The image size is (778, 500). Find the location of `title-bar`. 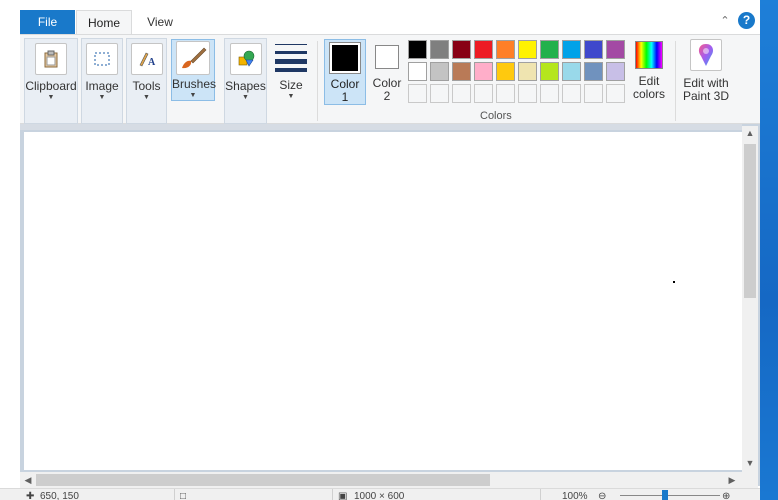

title-bar is located at coordinates (380, 4).